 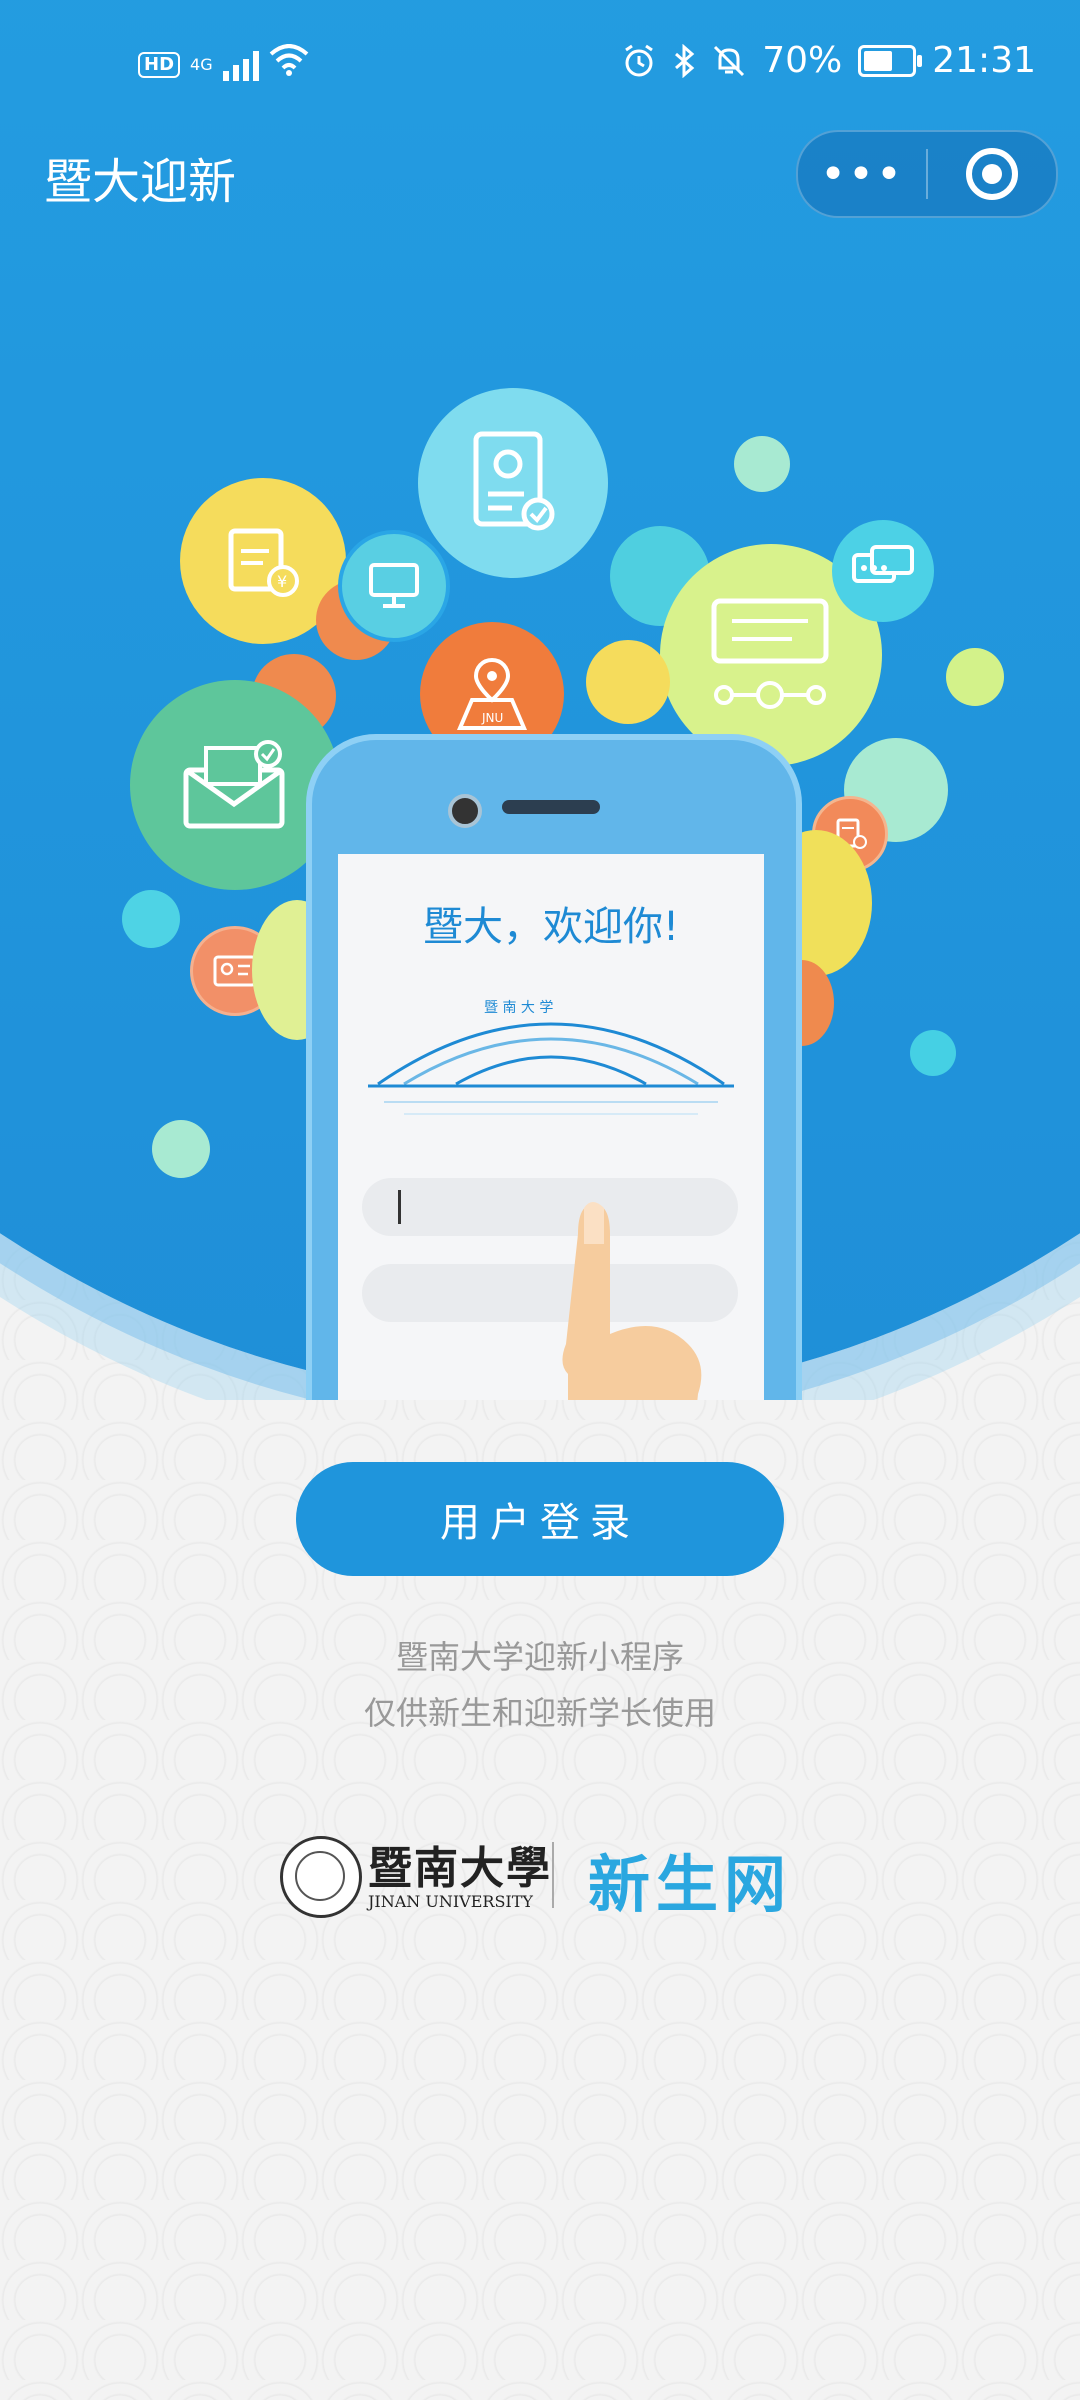 What do you see at coordinates (539, 1657) in the screenshot?
I see `description-line-1: 暨南大学迎新小程序` at bounding box center [539, 1657].